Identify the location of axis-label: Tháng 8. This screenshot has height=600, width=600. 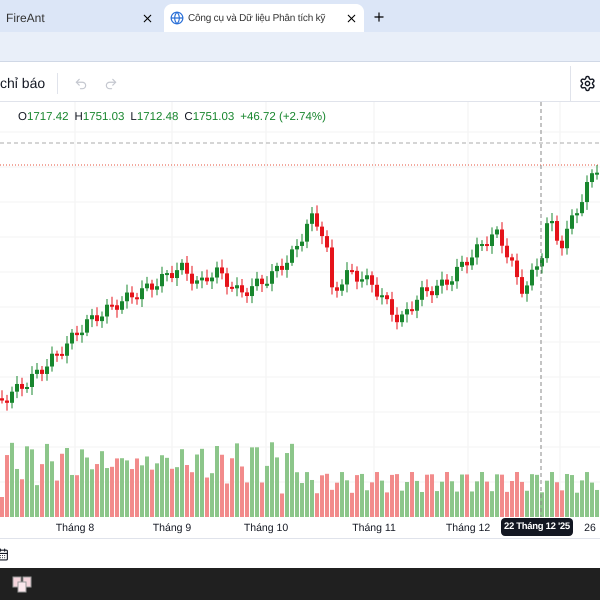
(75, 528).